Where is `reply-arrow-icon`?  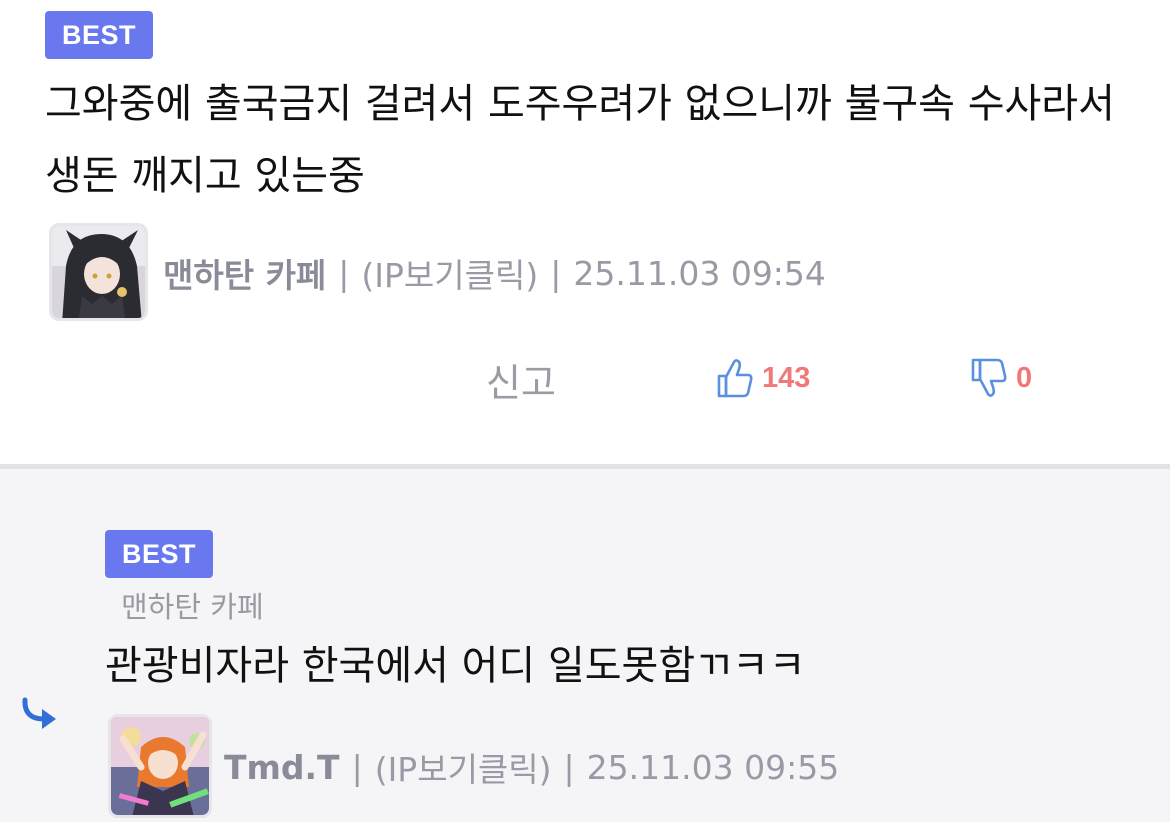
reply-arrow-icon is located at coordinates (39, 713).